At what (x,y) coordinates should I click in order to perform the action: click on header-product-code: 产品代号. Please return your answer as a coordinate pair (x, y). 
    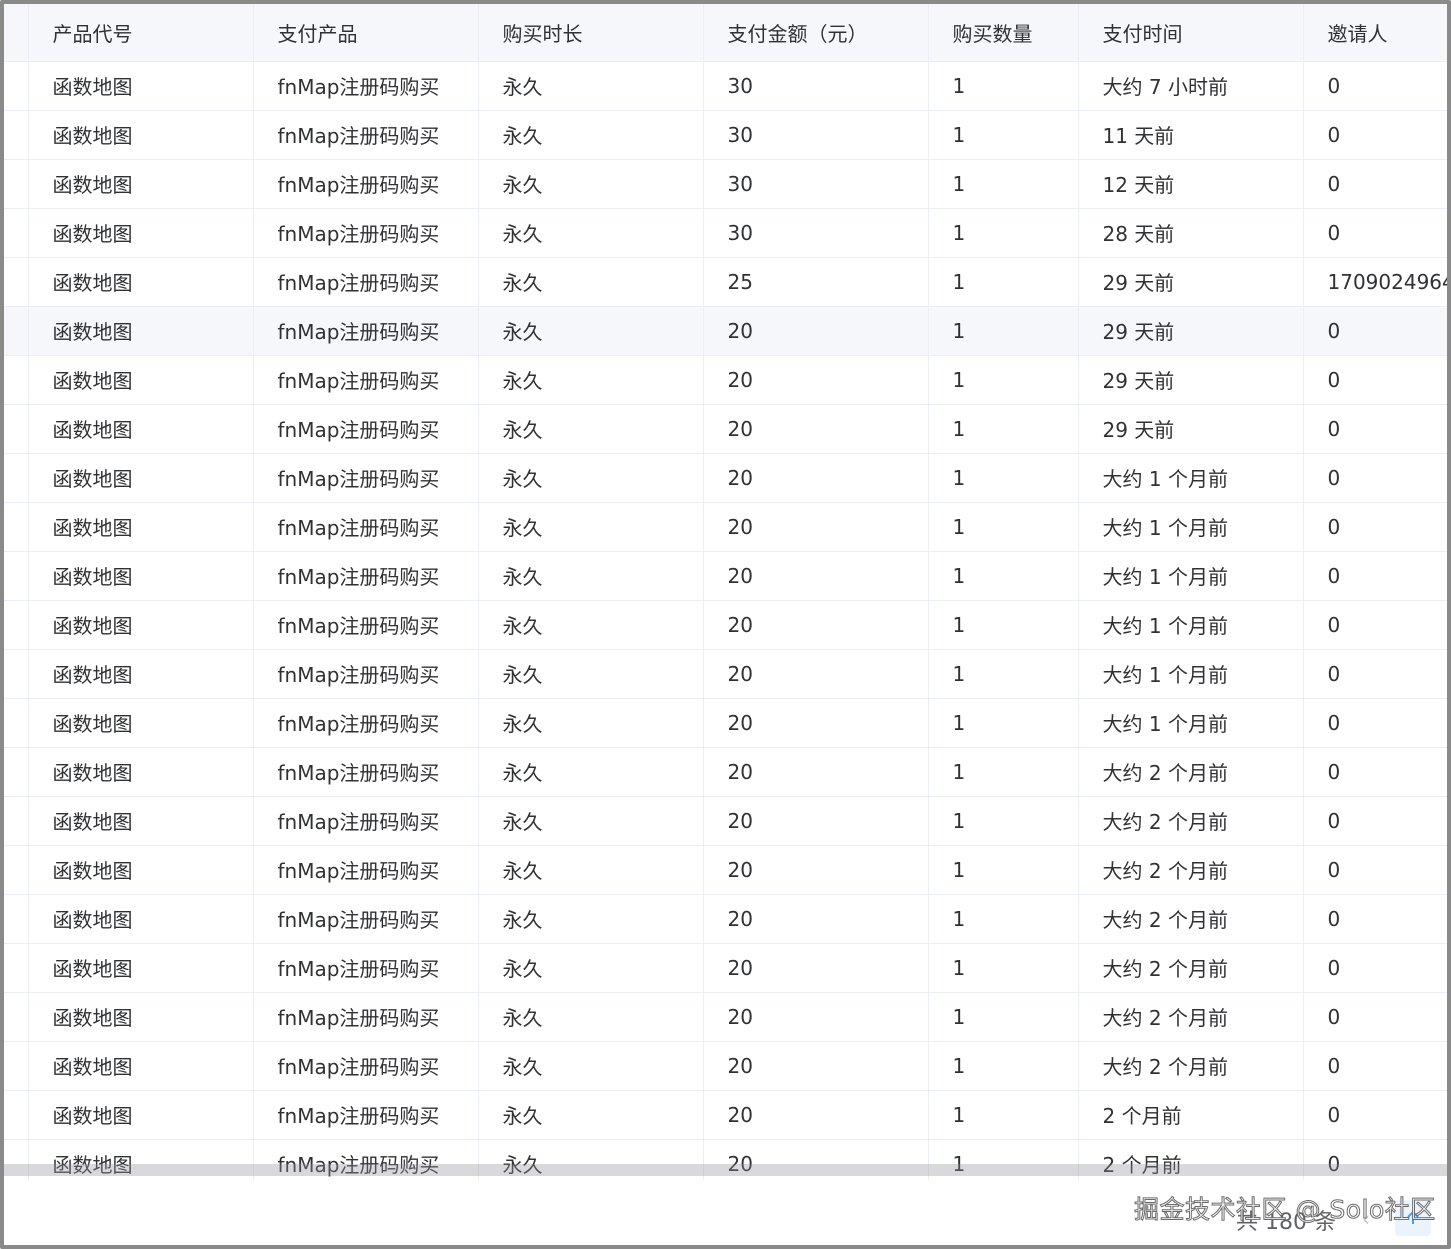
    Looking at the image, I should click on (141, 33).